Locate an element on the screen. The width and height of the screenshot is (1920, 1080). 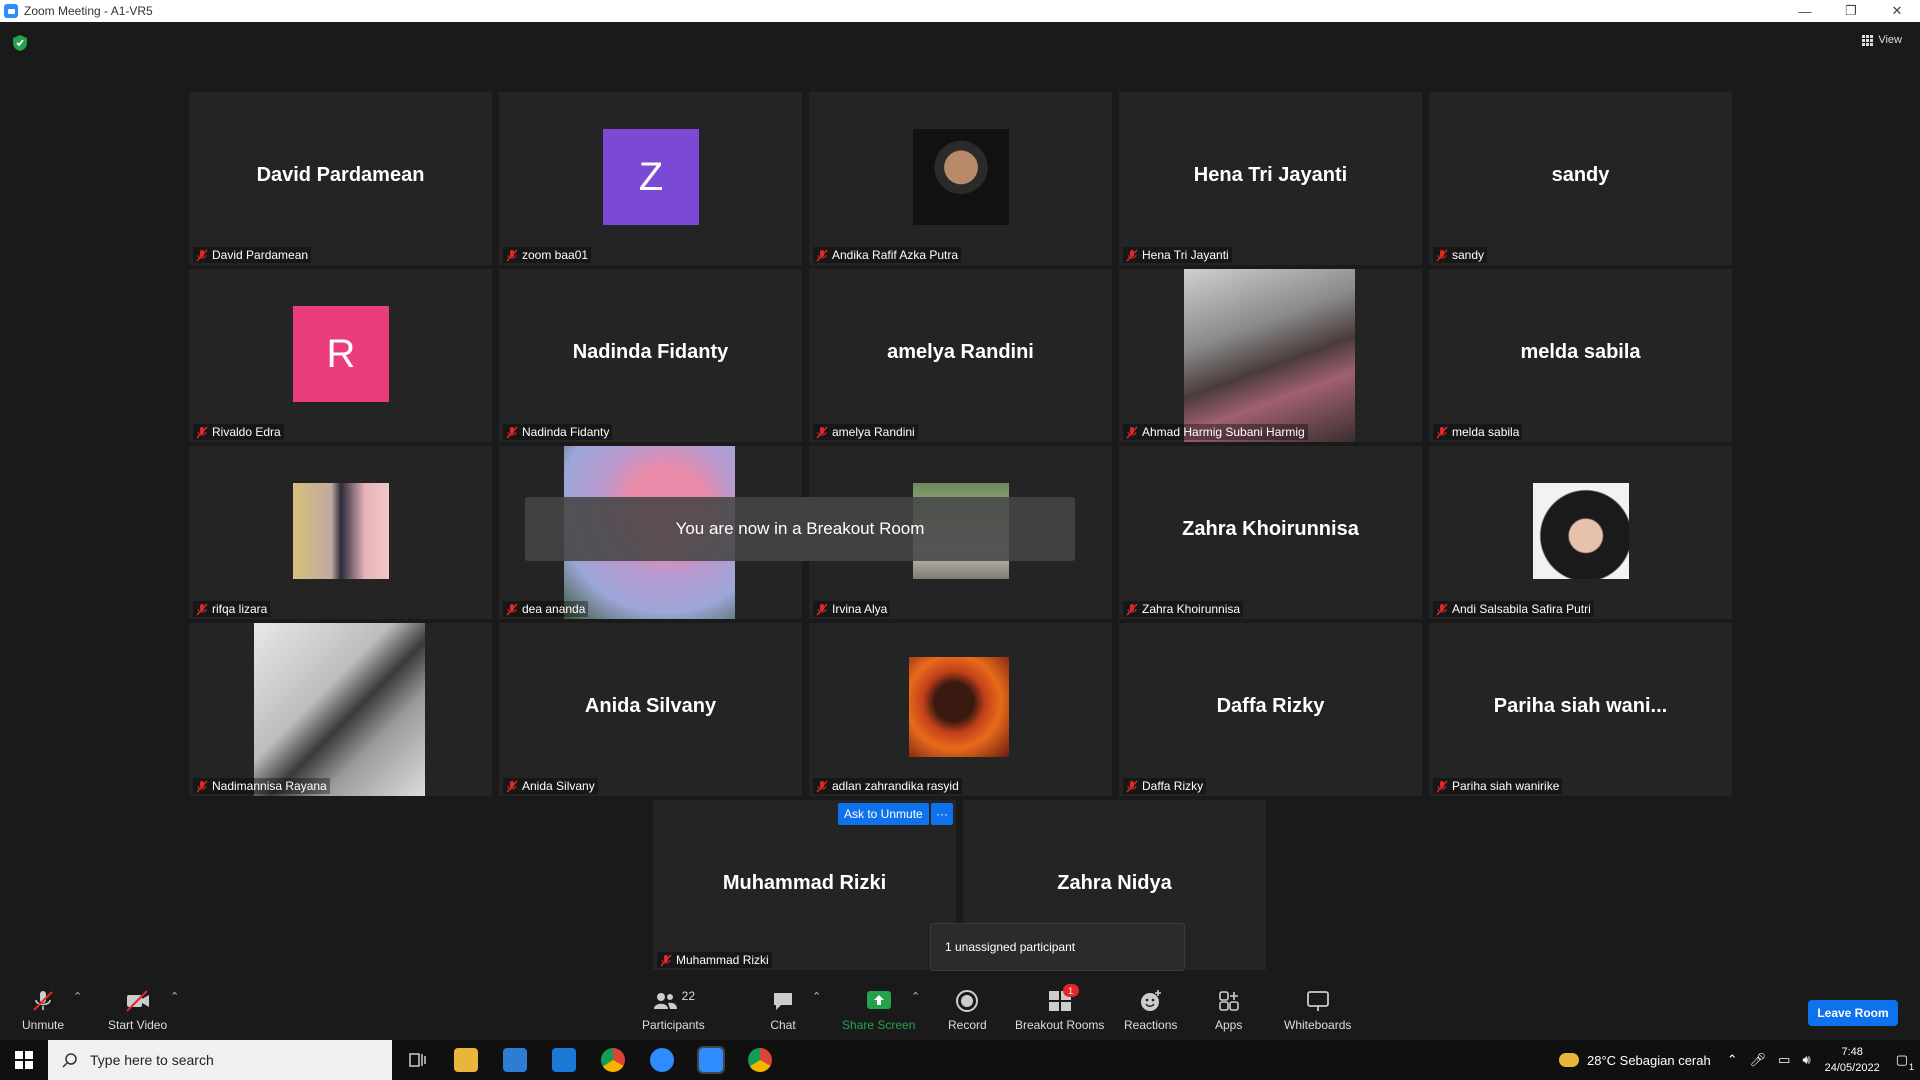
participant-tile: Hena Tri Jayanti Hena Tri Jayanti is located at coordinates (1270, 178).